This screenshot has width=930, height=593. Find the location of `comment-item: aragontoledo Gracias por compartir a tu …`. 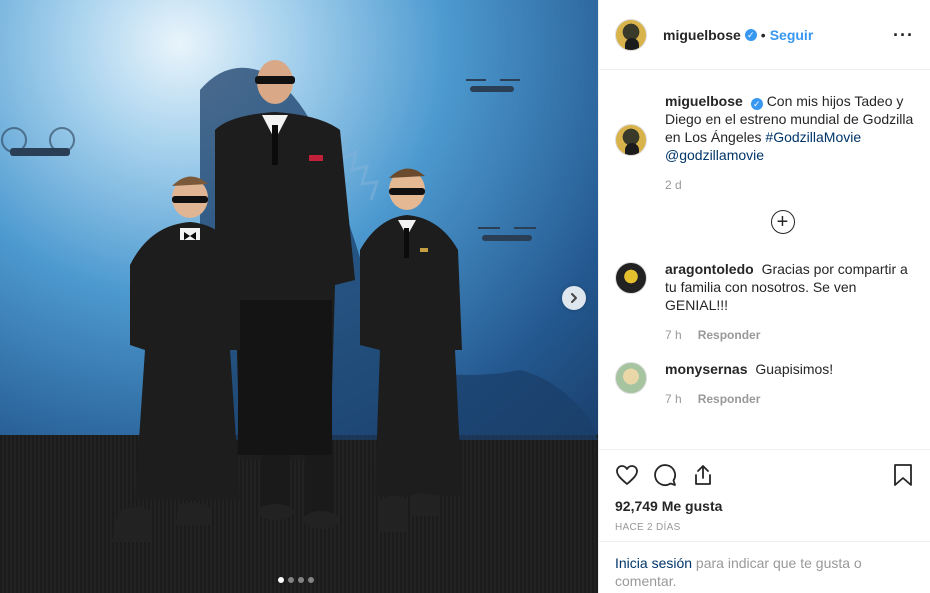

comment-item: aragontoledo Gracias por compartir a tu … is located at coordinates (764, 302).